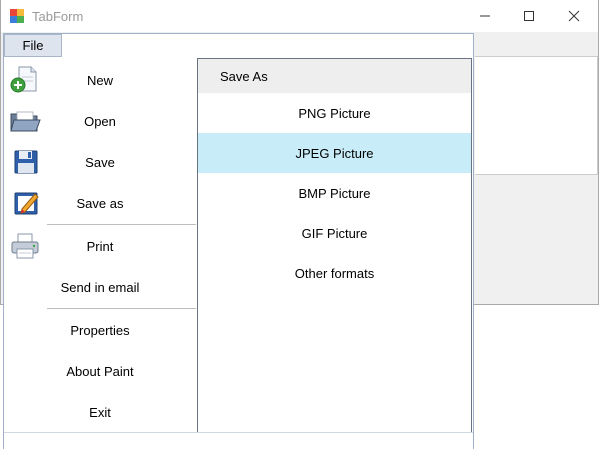 The width and height of the screenshot is (599, 452). I want to click on save-as-option-png: PNG Picture, so click(334, 113).